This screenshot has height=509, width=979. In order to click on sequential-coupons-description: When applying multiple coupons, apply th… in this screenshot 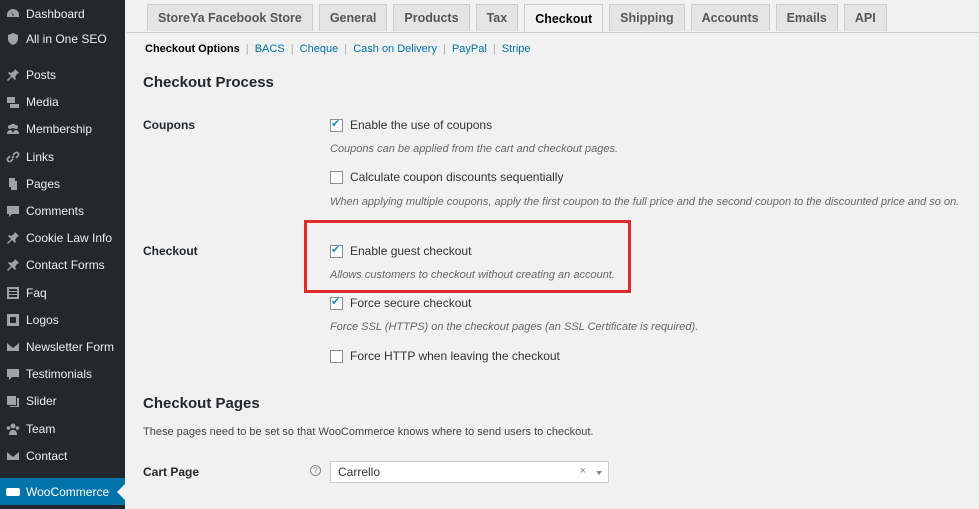, I will do `click(645, 202)`.